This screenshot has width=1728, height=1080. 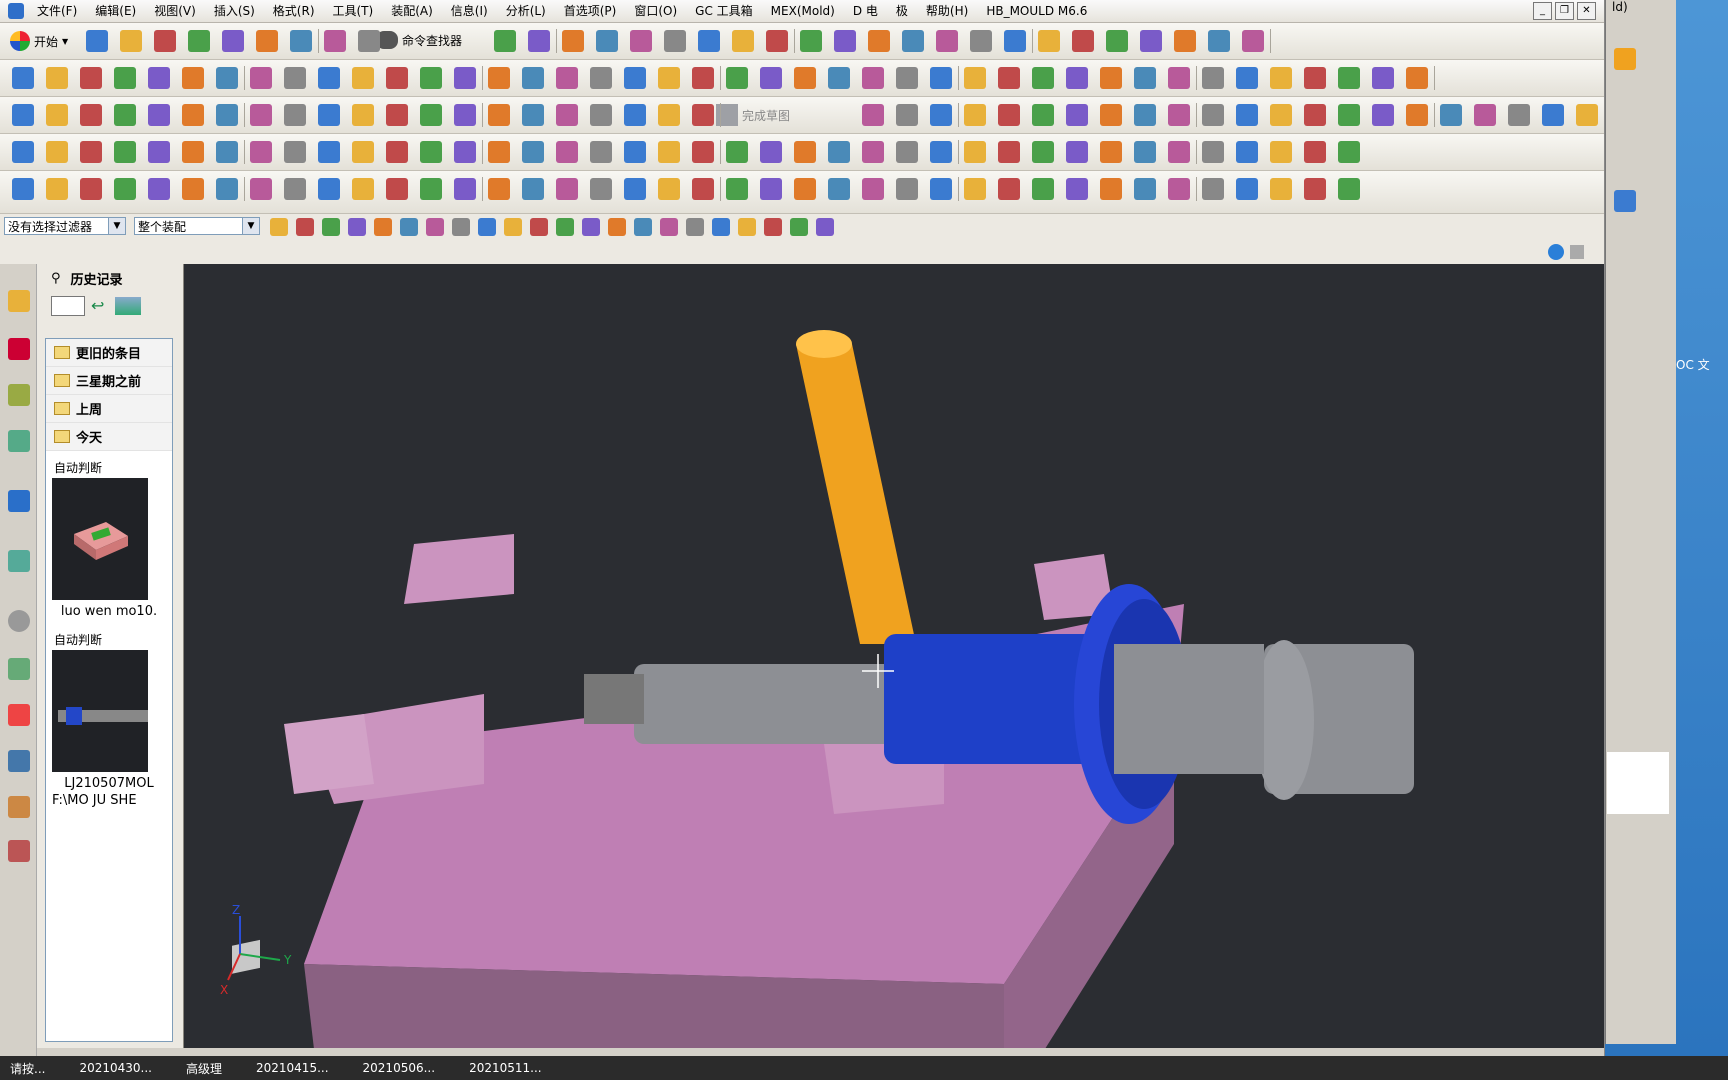 What do you see at coordinates (526, 11) in the screenshot?
I see `menu-analysis: 分析(L)` at bounding box center [526, 11].